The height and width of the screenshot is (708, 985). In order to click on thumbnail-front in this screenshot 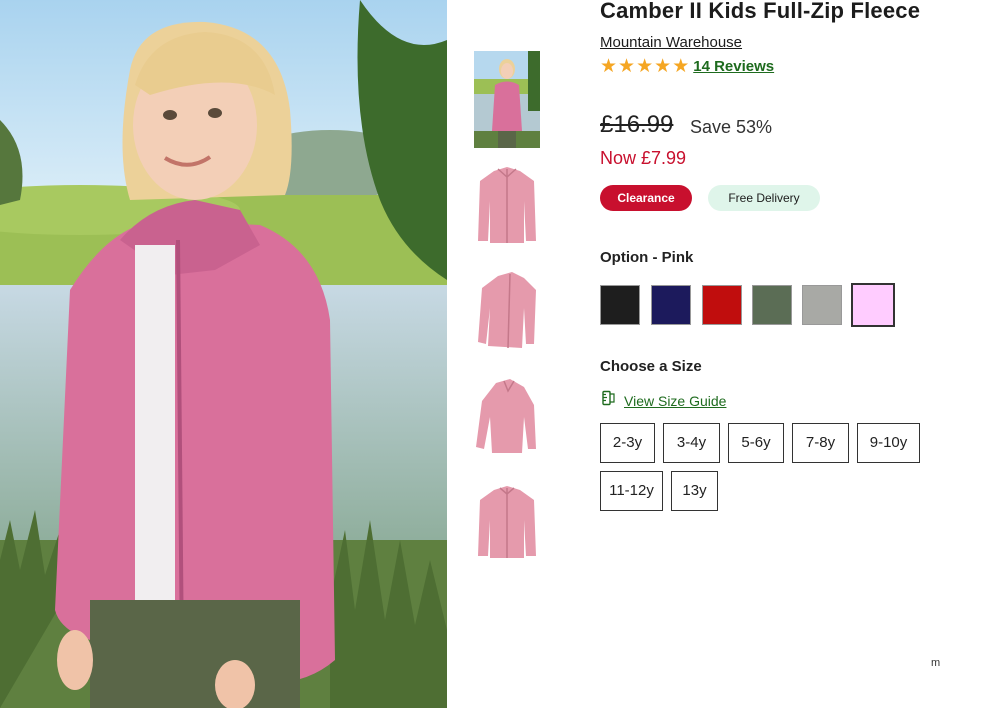, I will do `click(507, 205)`.